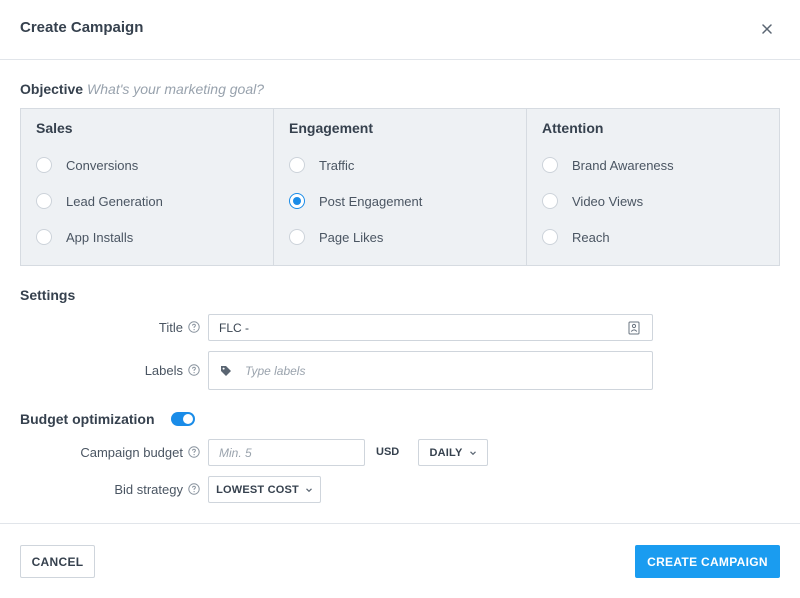 Image resolution: width=800 pixels, height=598 pixels. I want to click on radio-page-likes: Page Likes, so click(336, 237).